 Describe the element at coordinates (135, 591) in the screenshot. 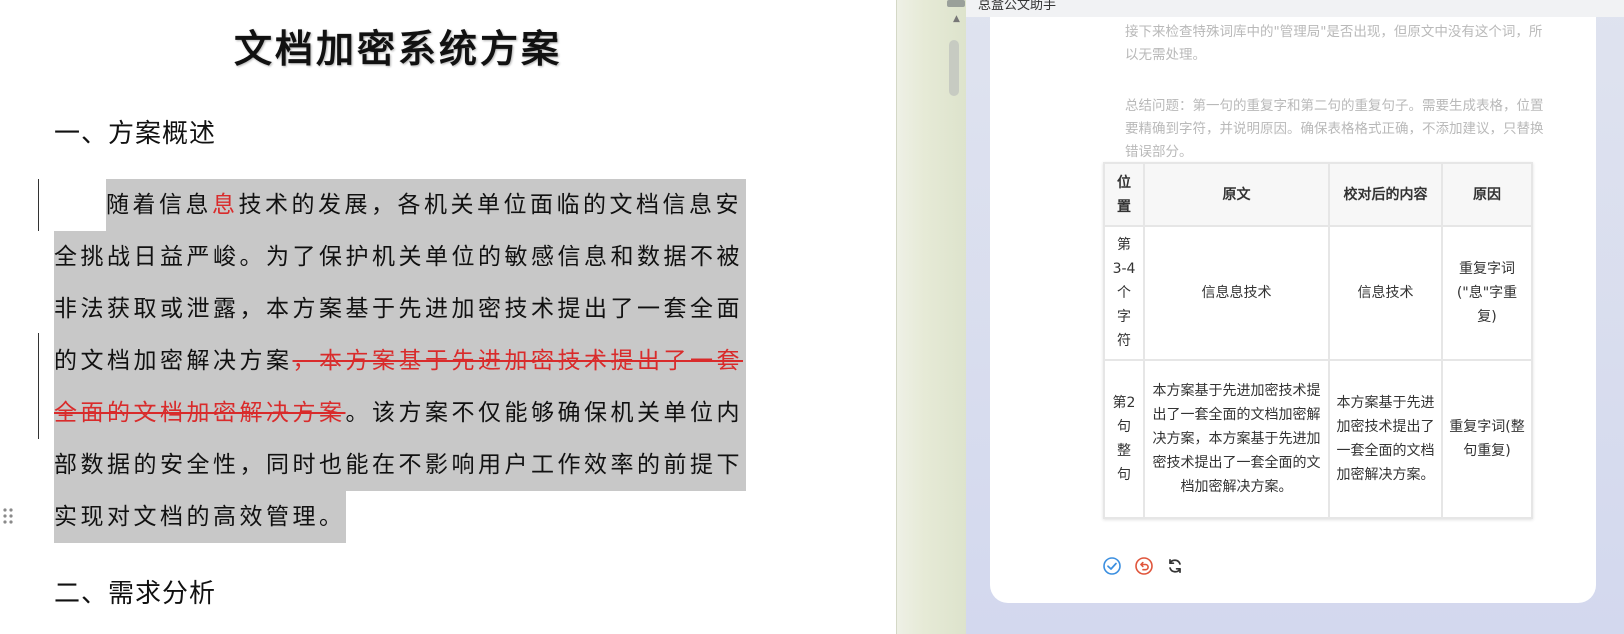

I see `section-heading-requirements: 二、需求分析` at that location.